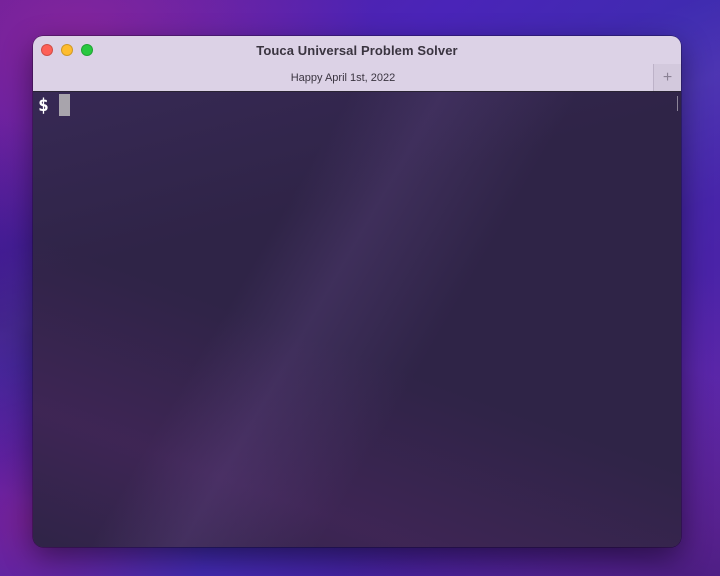  What do you see at coordinates (64, 105) in the screenshot?
I see `text-cursor` at bounding box center [64, 105].